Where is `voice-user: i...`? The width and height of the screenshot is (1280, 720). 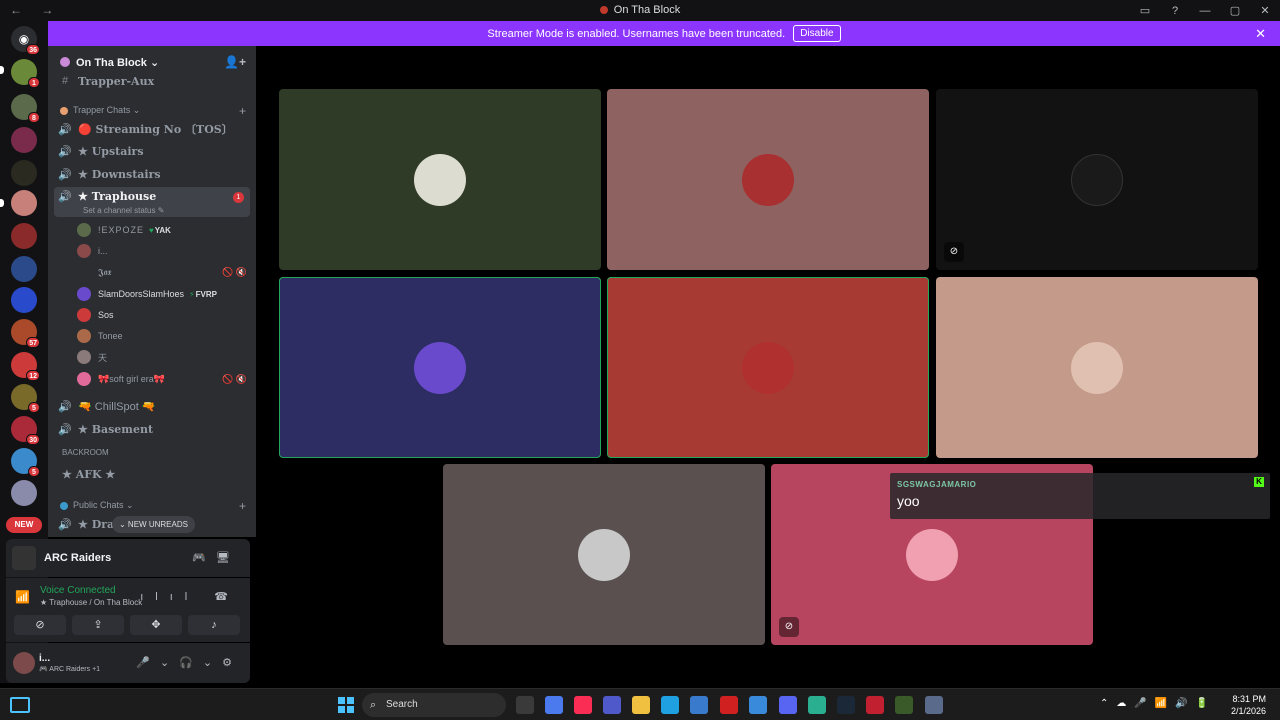
voice-user: i... is located at coordinates (162, 251).